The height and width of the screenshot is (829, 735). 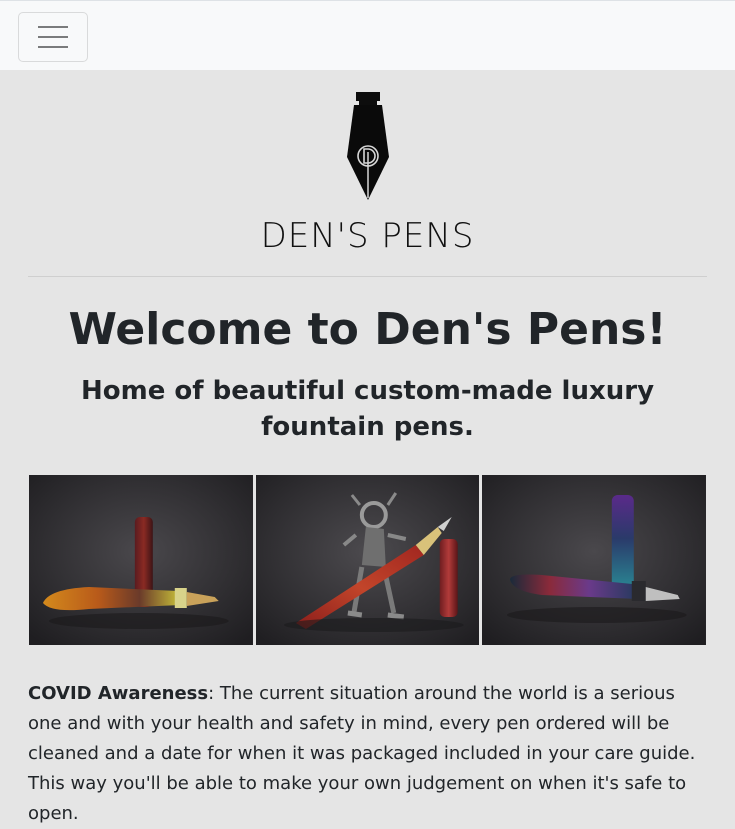 I want to click on navbar-toggle-button, so click(x=53, y=37).